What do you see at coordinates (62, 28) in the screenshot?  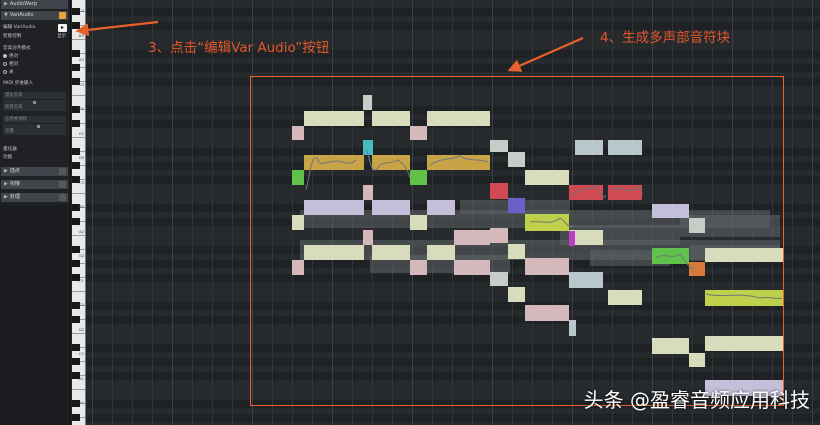 I see `edit-varaudio-button: ▸` at bounding box center [62, 28].